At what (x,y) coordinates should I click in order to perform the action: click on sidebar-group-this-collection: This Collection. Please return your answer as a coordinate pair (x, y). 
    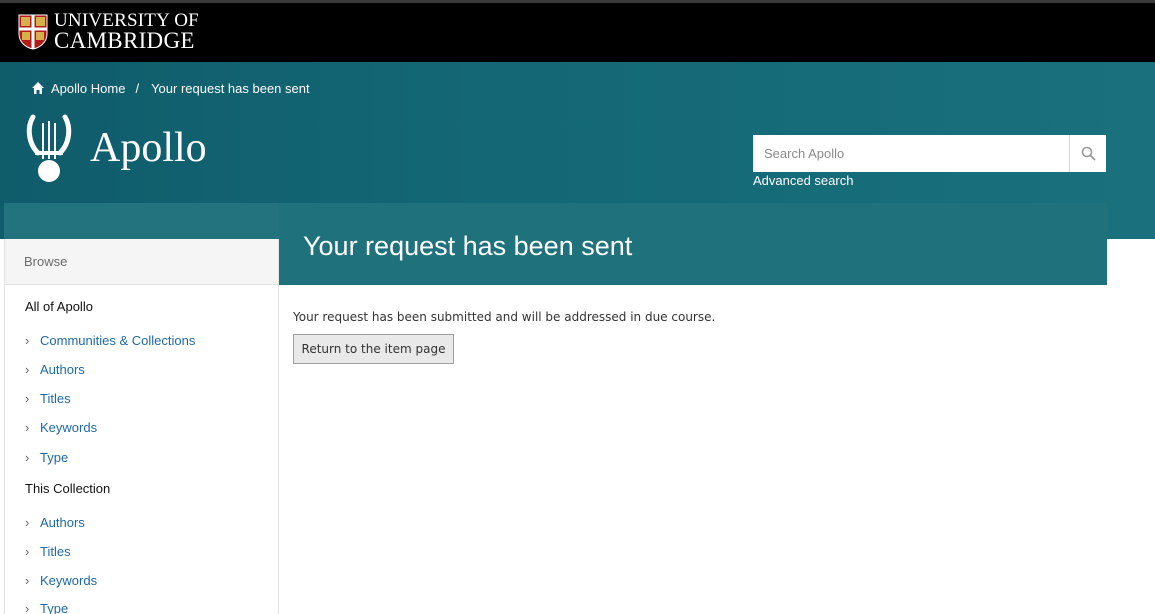
    Looking at the image, I should click on (68, 488).